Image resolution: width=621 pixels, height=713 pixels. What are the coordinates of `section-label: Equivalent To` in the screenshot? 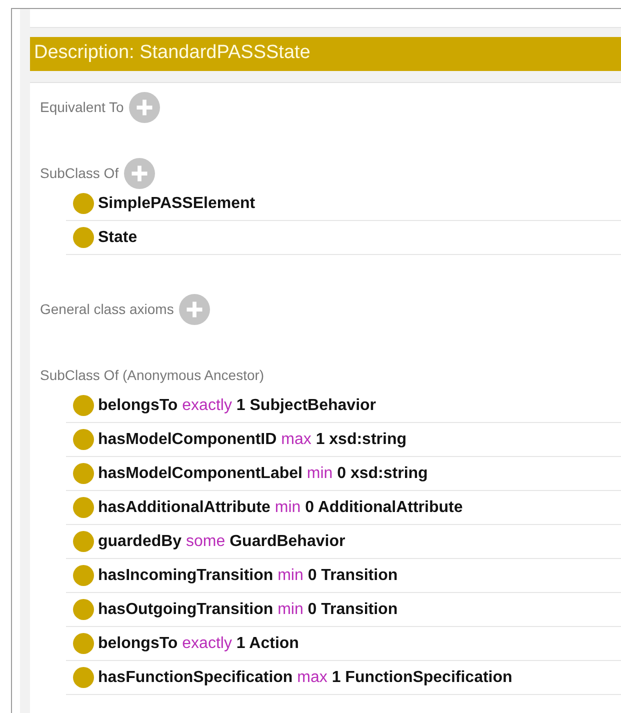 It's located at (82, 107).